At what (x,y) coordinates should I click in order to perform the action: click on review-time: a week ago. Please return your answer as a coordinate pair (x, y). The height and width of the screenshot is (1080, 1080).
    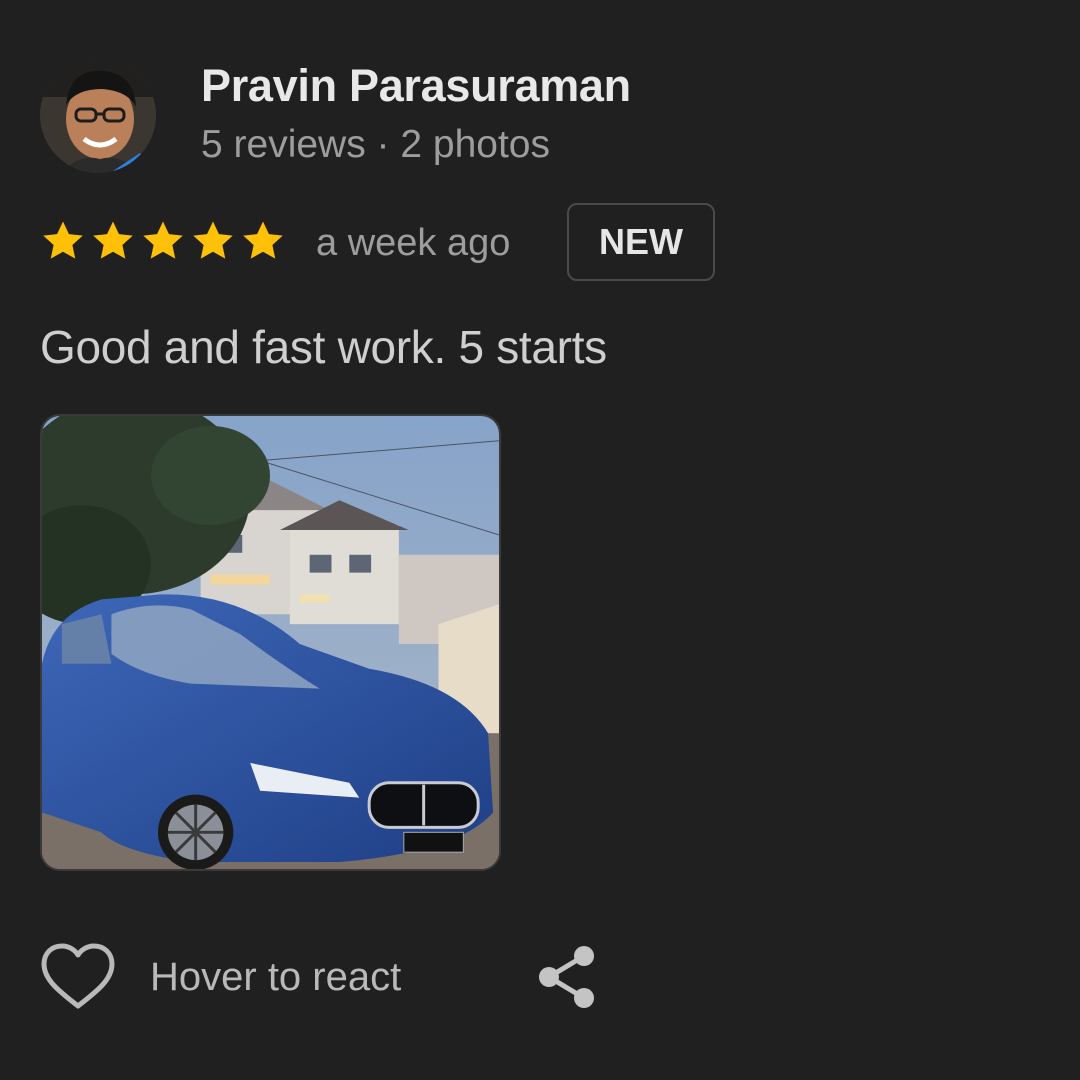
    Looking at the image, I should click on (413, 243).